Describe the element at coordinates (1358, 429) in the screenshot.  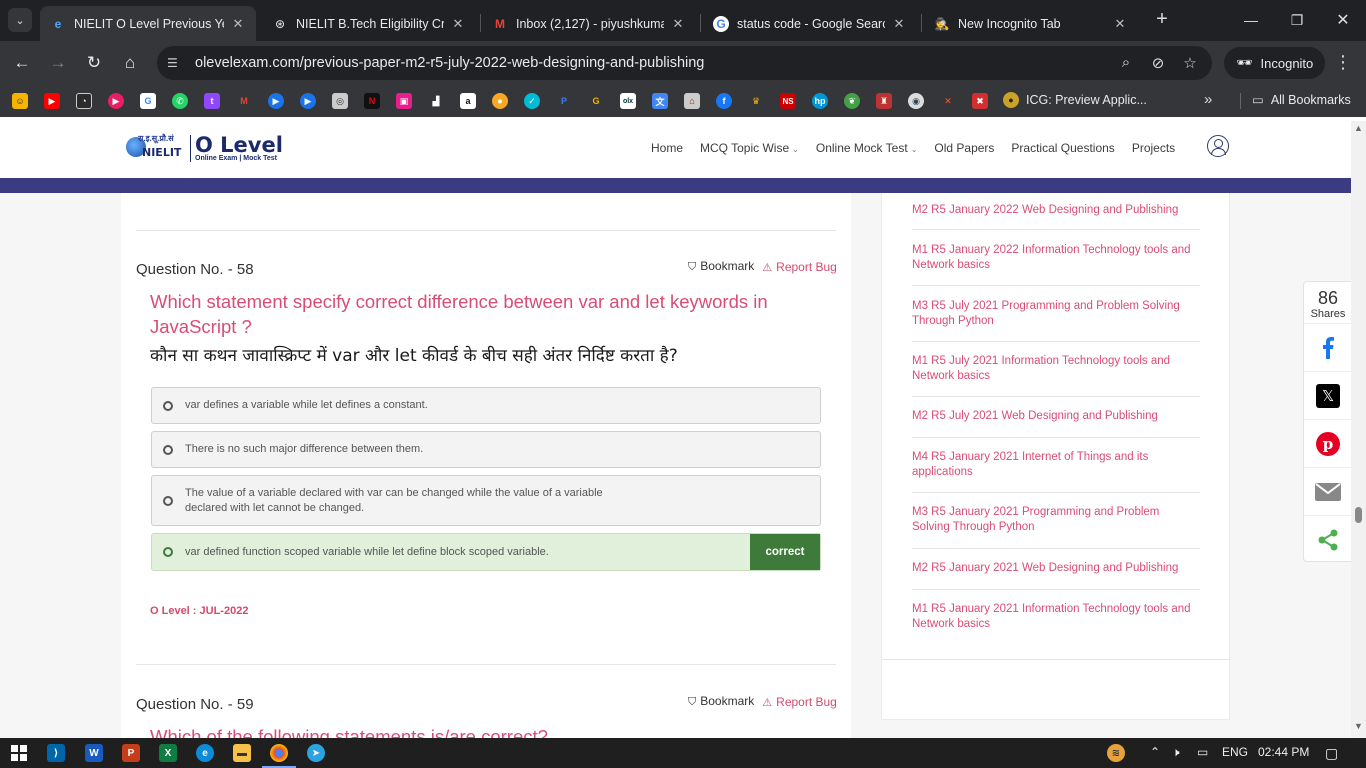
I see `page-scrollbar: ▲ ▼` at that location.